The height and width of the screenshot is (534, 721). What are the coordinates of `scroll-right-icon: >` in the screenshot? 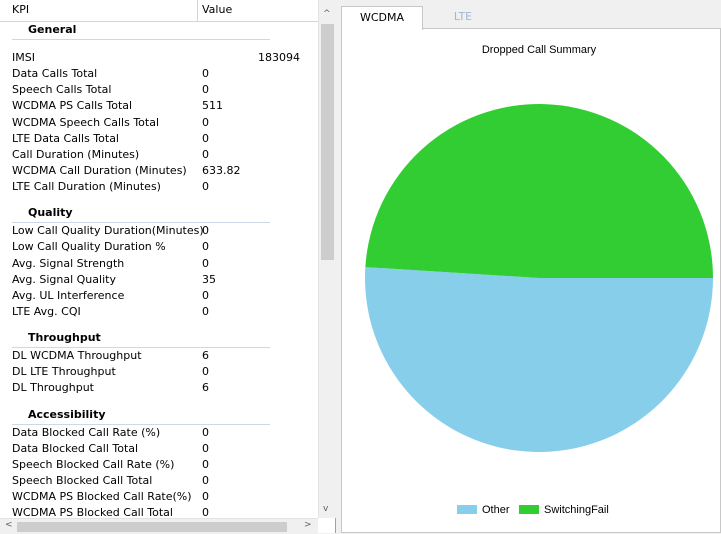 It's located at (308, 525).